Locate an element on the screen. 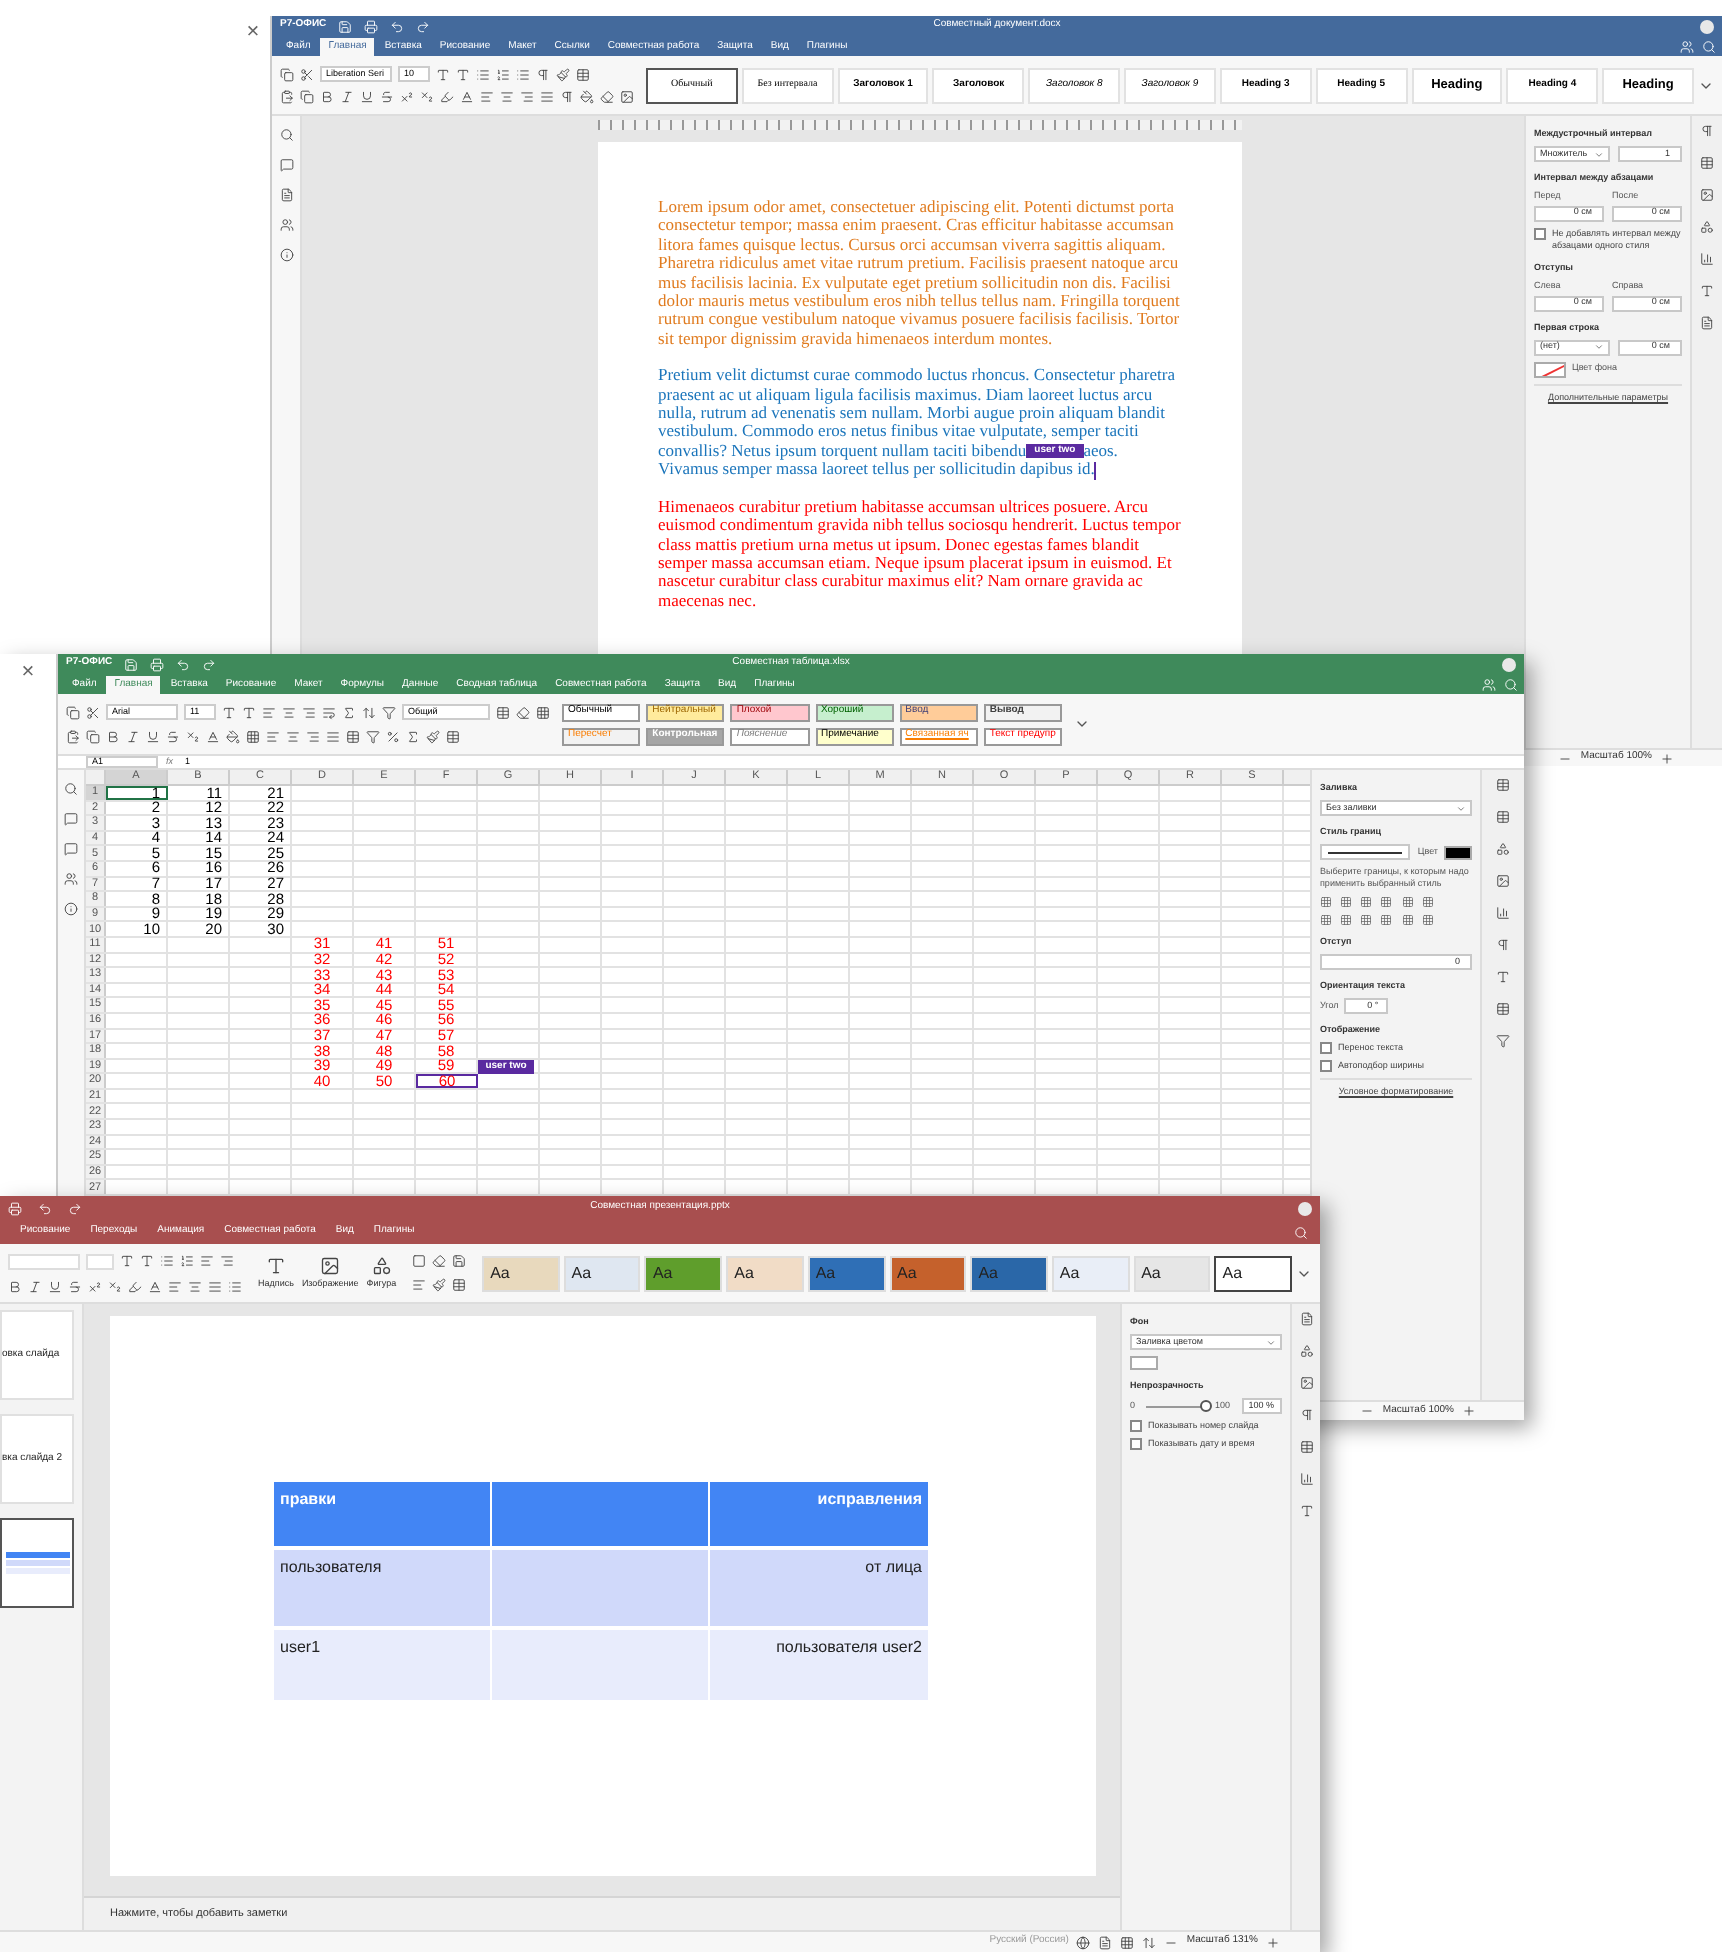 Image resolution: width=1722 pixels, height=1952 pixels. filter-icon is located at coordinates (389, 712).